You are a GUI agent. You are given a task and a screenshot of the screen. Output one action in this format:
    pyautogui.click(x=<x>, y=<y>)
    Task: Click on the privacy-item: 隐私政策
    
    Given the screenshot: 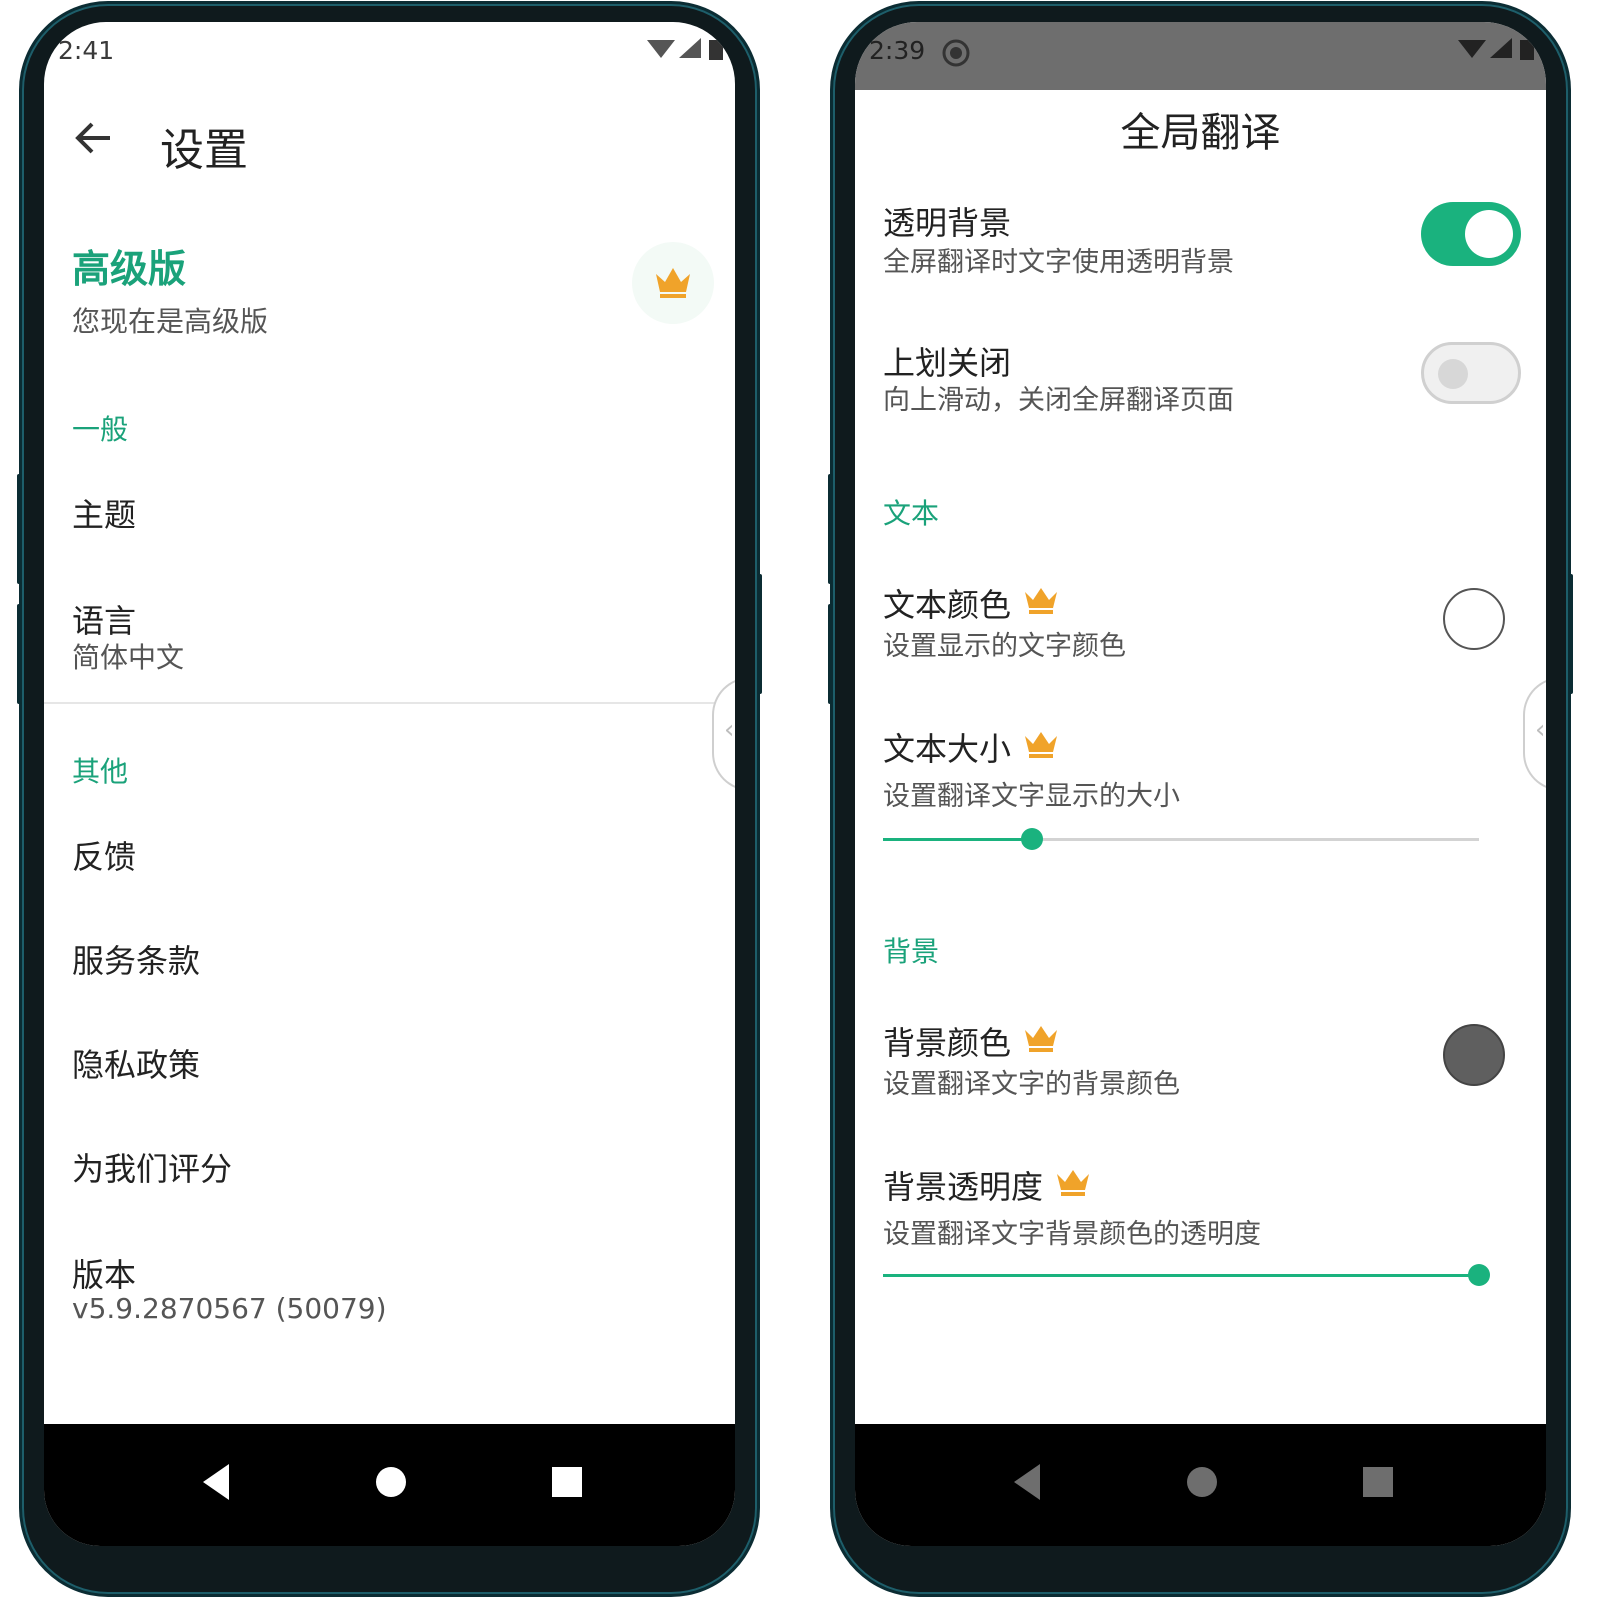 What is the action you would take?
    pyautogui.click(x=136, y=1063)
    